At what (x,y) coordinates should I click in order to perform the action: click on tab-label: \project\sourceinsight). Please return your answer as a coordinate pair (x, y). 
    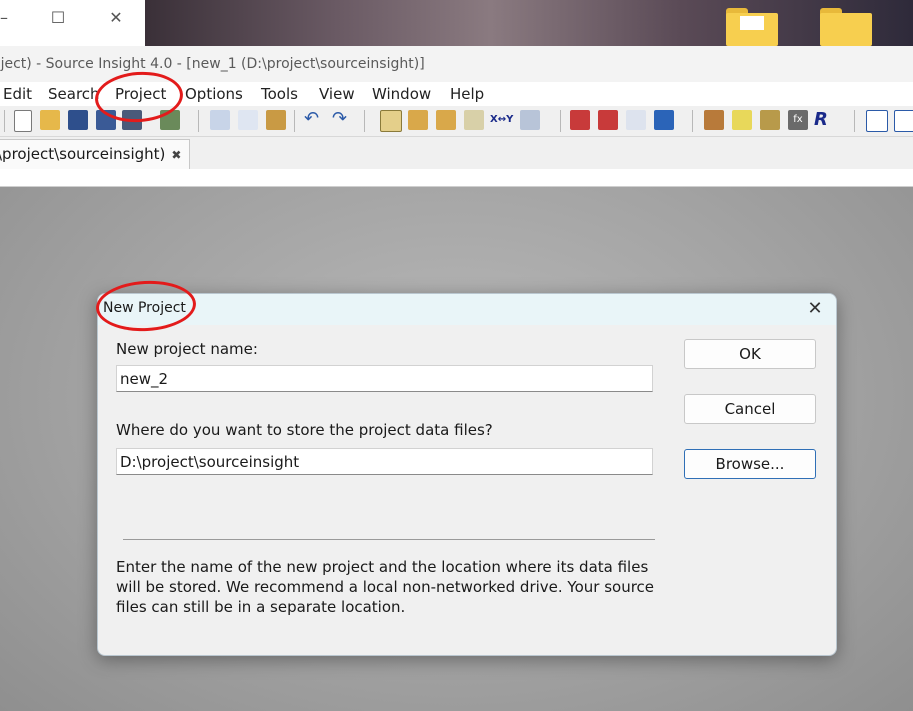
    Looking at the image, I should click on (83, 154).